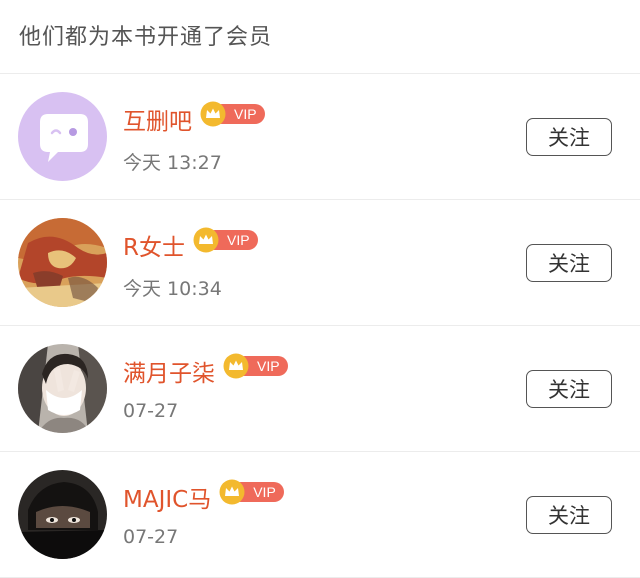  I want to click on default-chat-avatar-icon, so click(62, 136).